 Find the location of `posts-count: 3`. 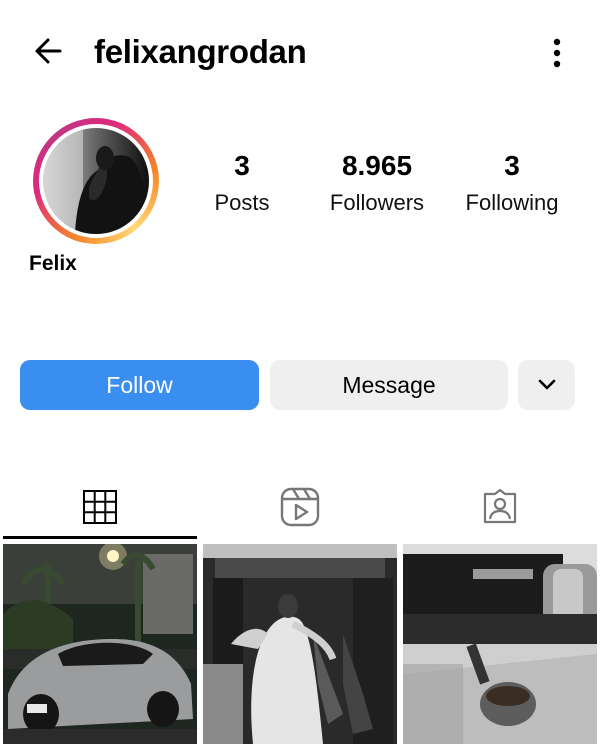

posts-count: 3 is located at coordinates (242, 165).